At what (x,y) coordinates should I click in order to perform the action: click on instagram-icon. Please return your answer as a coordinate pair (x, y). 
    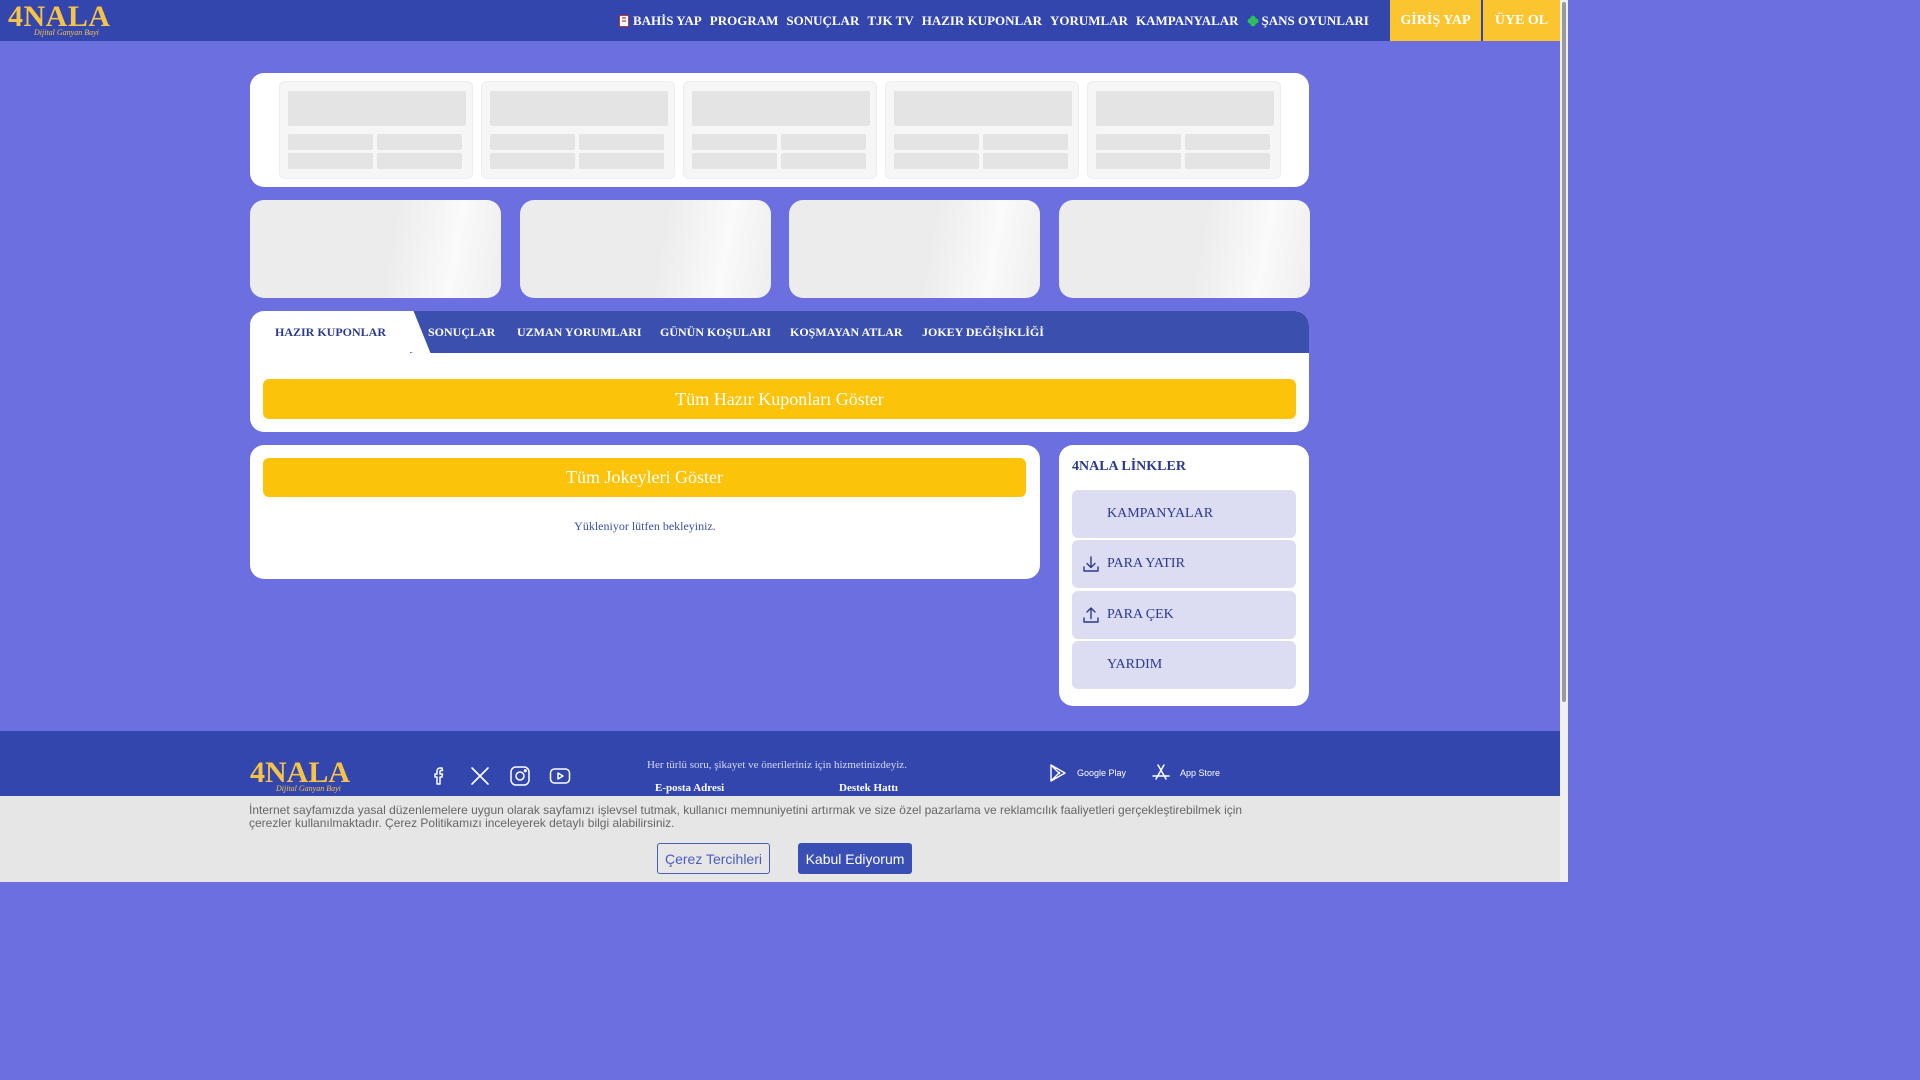
    Looking at the image, I should click on (520, 776).